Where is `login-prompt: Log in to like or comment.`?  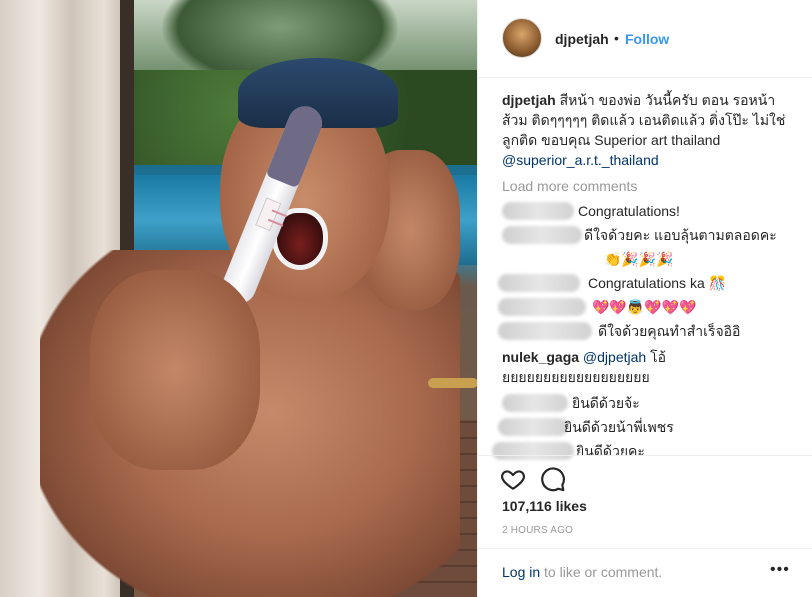 login-prompt: Log in to like or comment. is located at coordinates (582, 572).